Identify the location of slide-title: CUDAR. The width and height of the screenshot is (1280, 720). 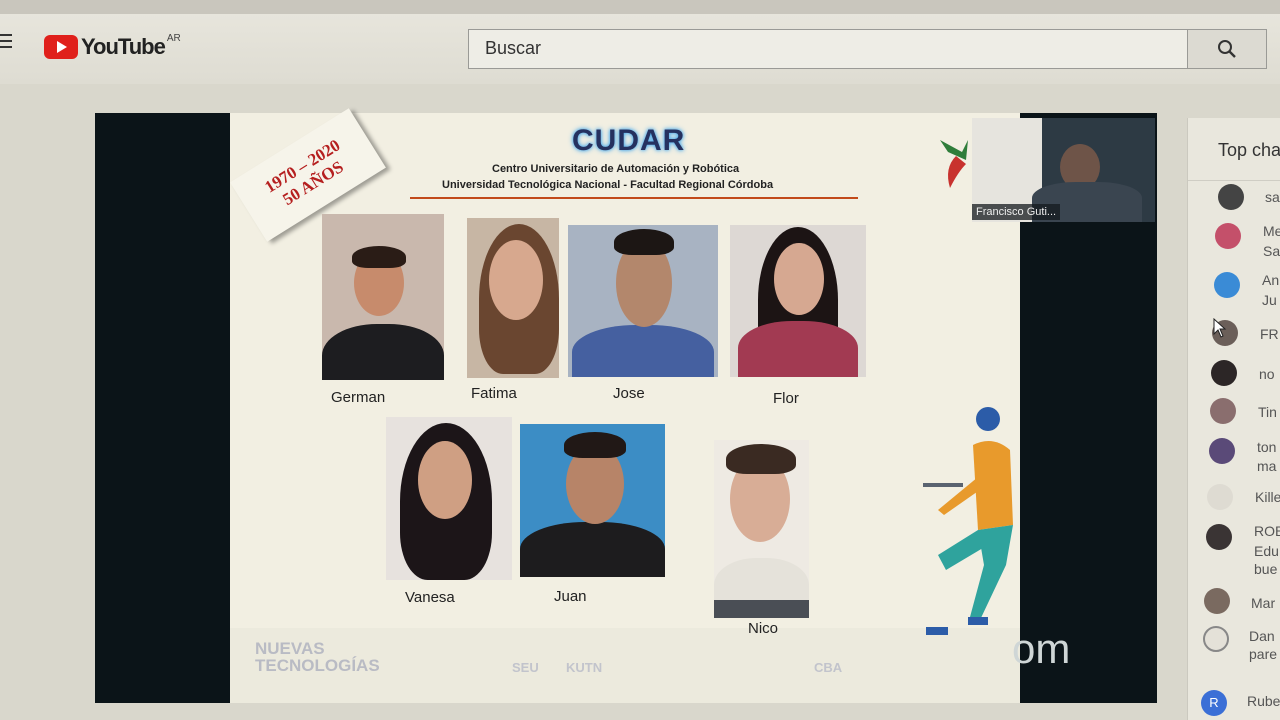
(629, 140).